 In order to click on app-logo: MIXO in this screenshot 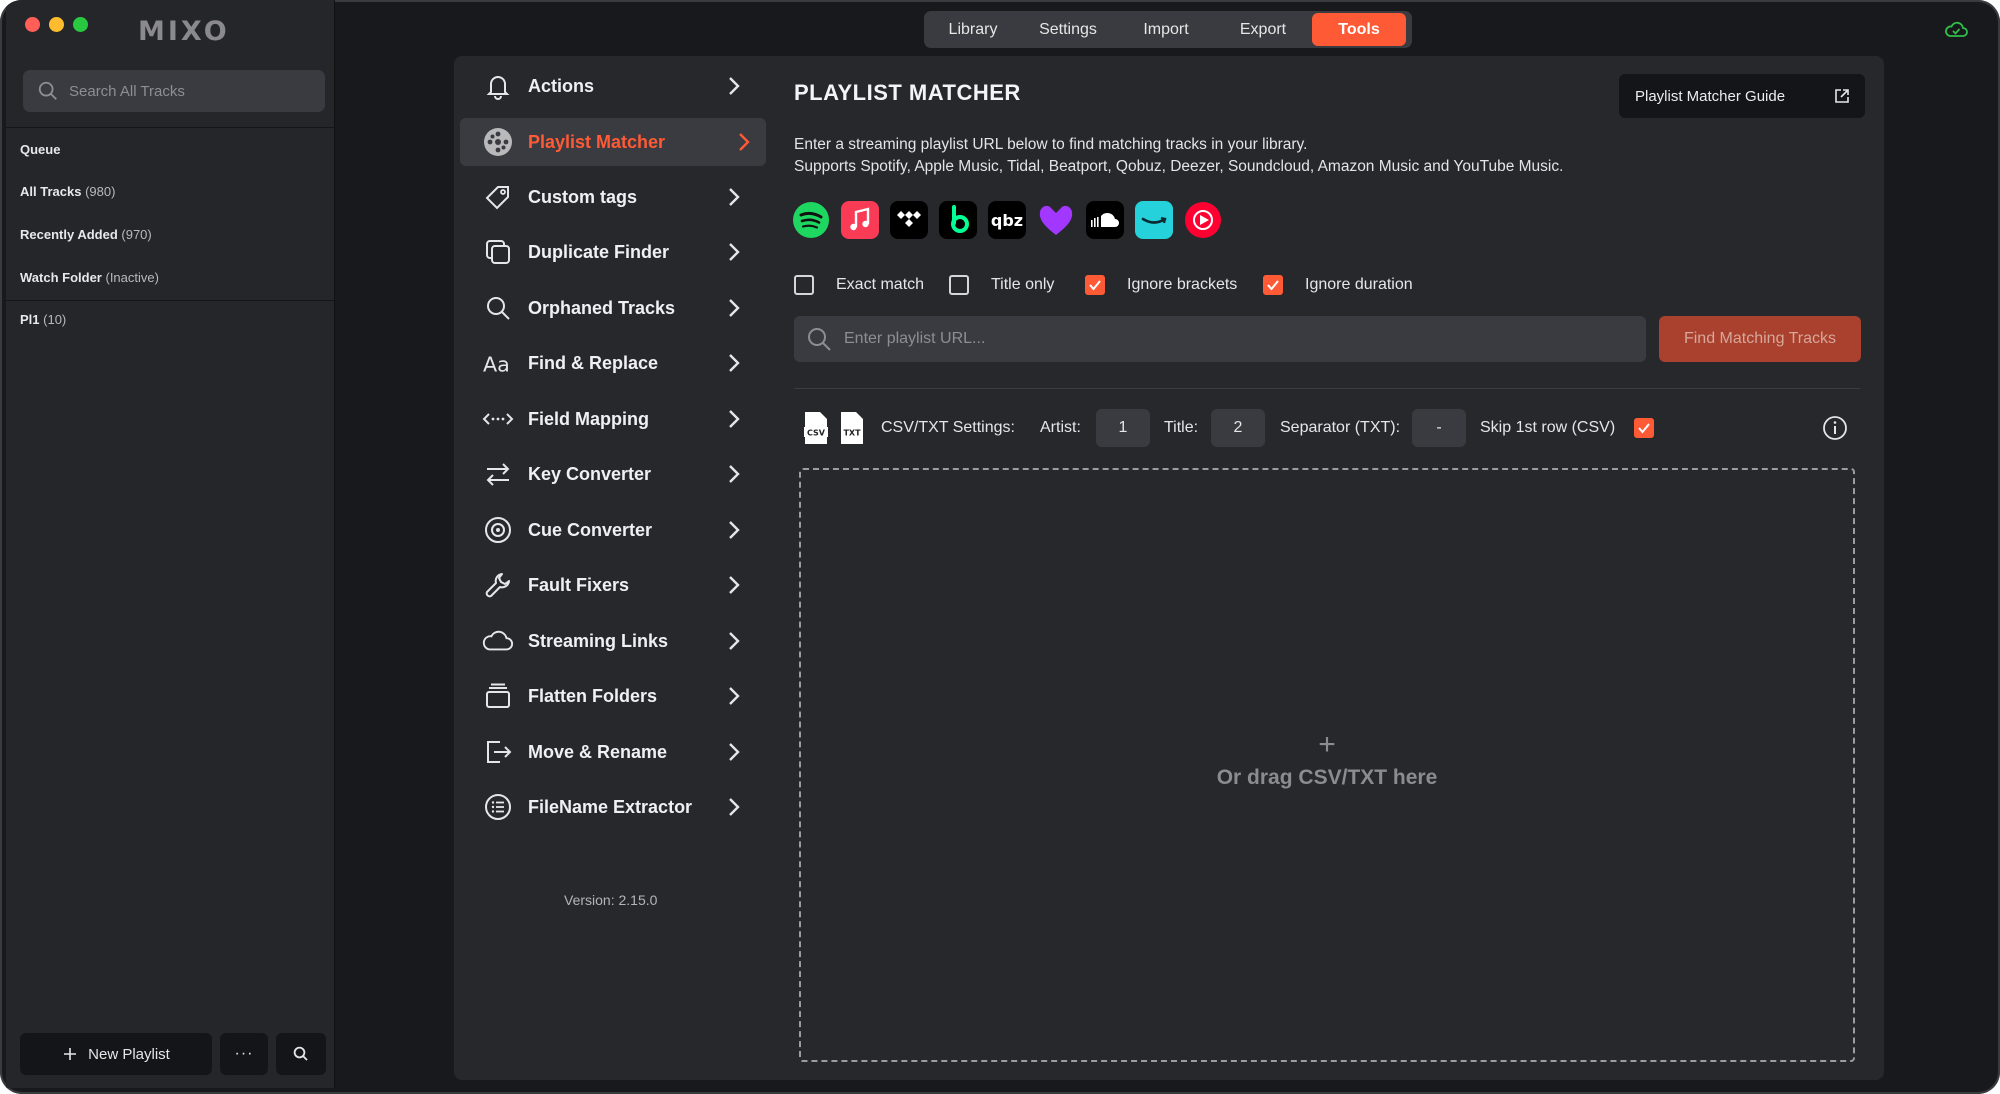, I will do `click(184, 31)`.